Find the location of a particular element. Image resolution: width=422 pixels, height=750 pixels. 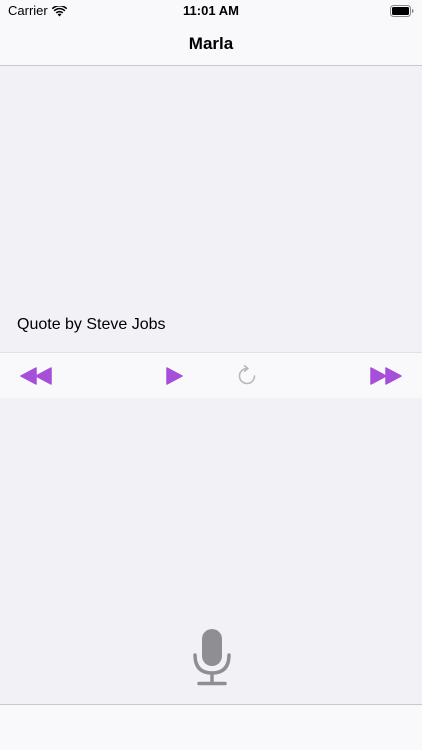

status-bar: Carrier 11:01 AM is located at coordinates (211, 11).